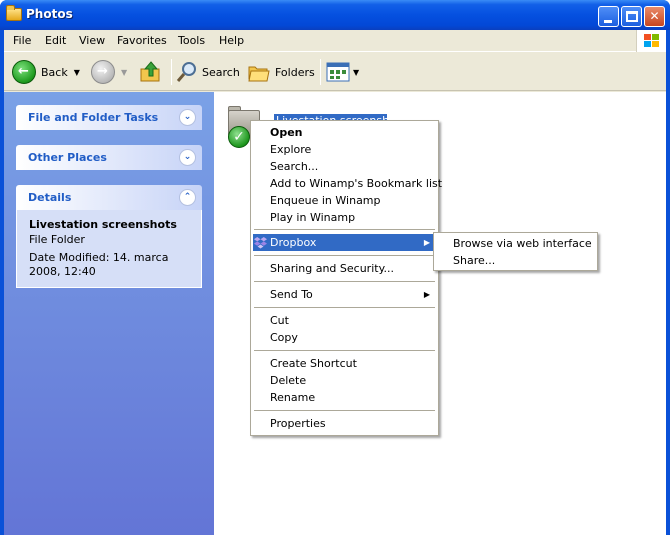  What do you see at coordinates (344, 337) in the screenshot?
I see `ctx-copy: Copy` at bounding box center [344, 337].